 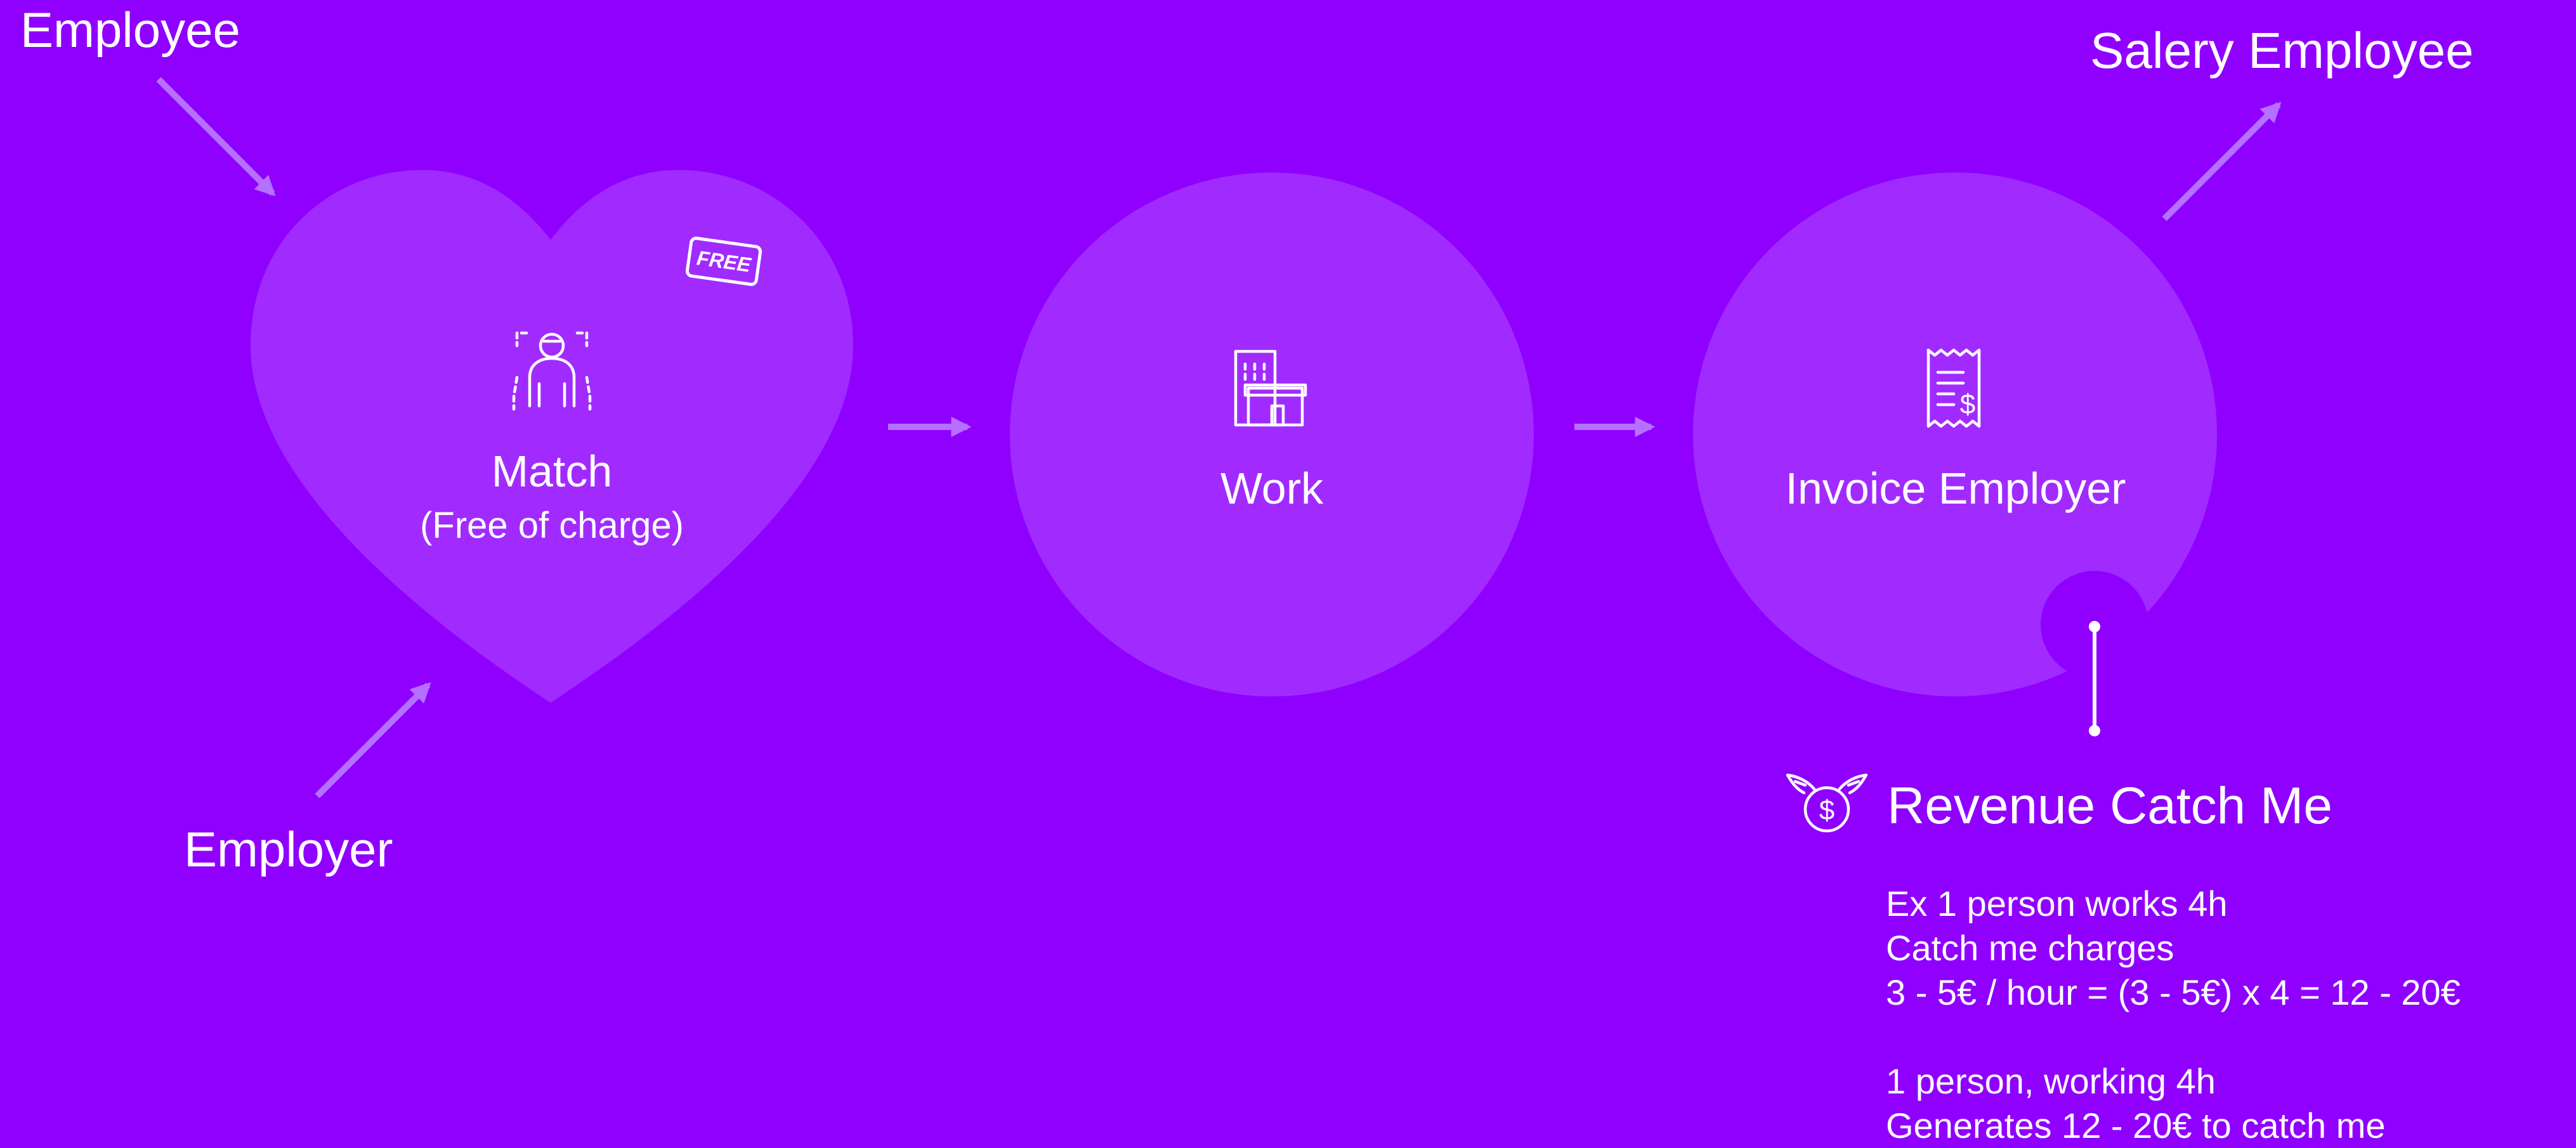 What do you see at coordinates (552, 471) in the screenshot?
I see `match-title: Match` at bounding box center [552, 471].